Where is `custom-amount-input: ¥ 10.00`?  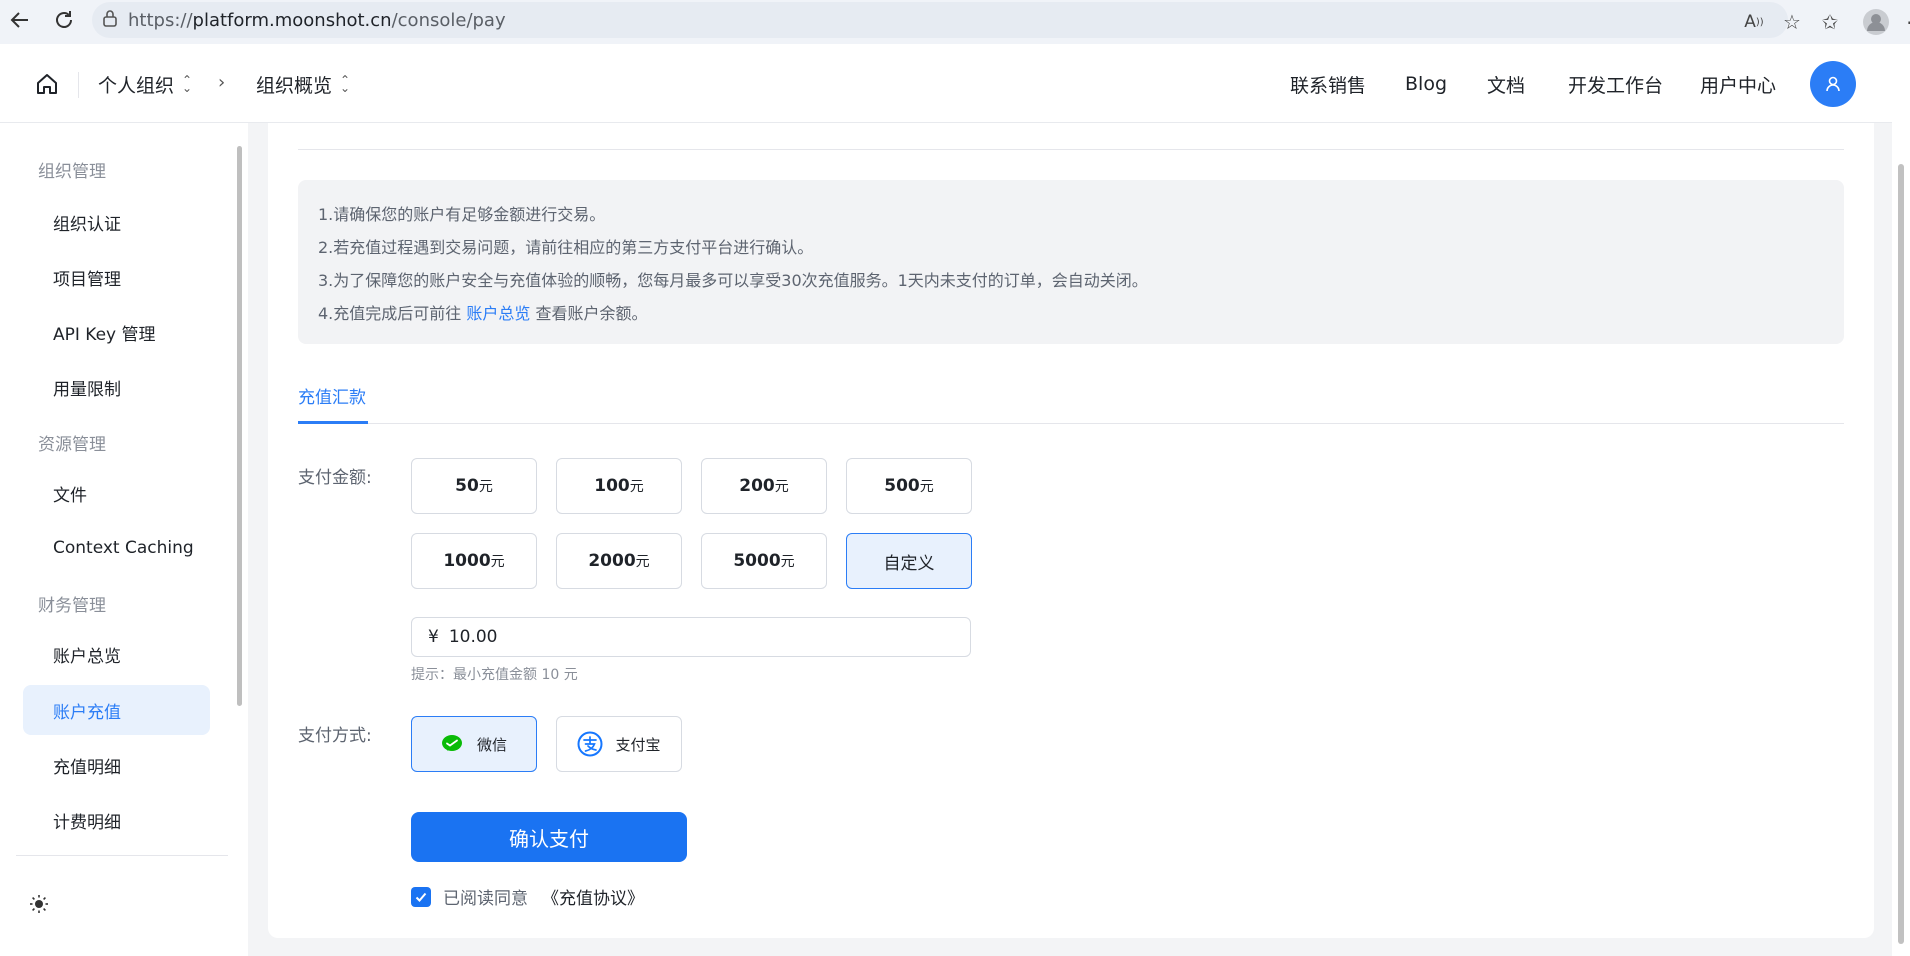
custom-amount-input: ¥ 10.00 is located at coordinates (691, 637).